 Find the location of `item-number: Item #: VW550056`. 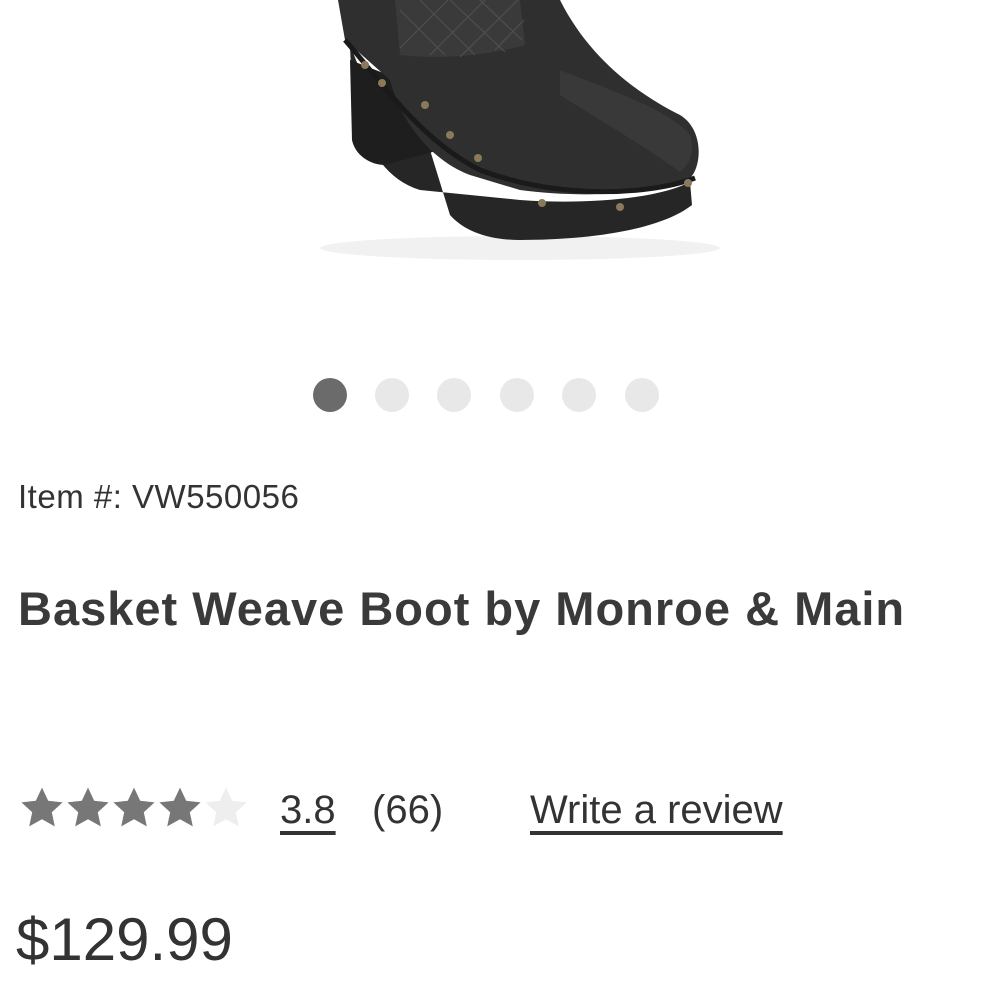

item-number: Item #: VW550056 is located at coordinates (158, 497).